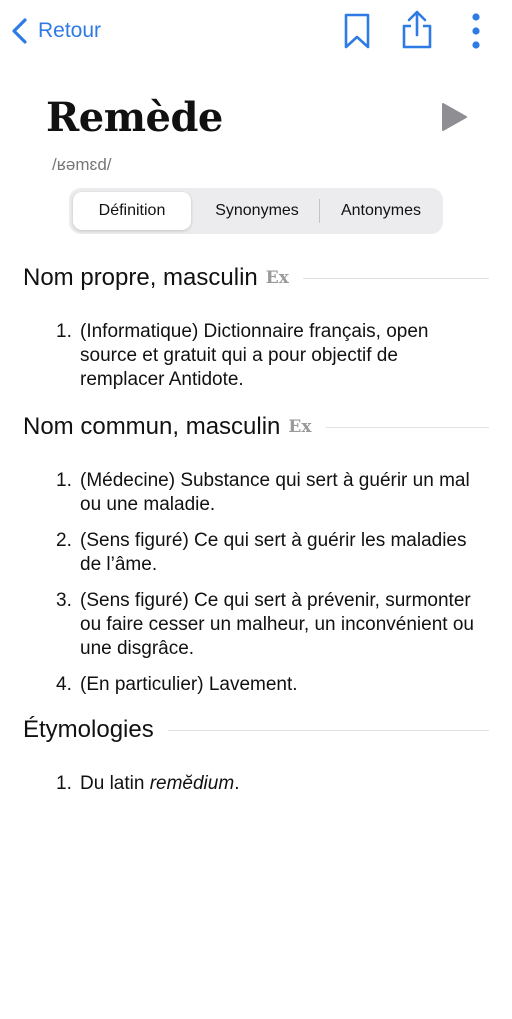  I want to click on list-item: 1. Du latin remĕdium., so click(148, 783).